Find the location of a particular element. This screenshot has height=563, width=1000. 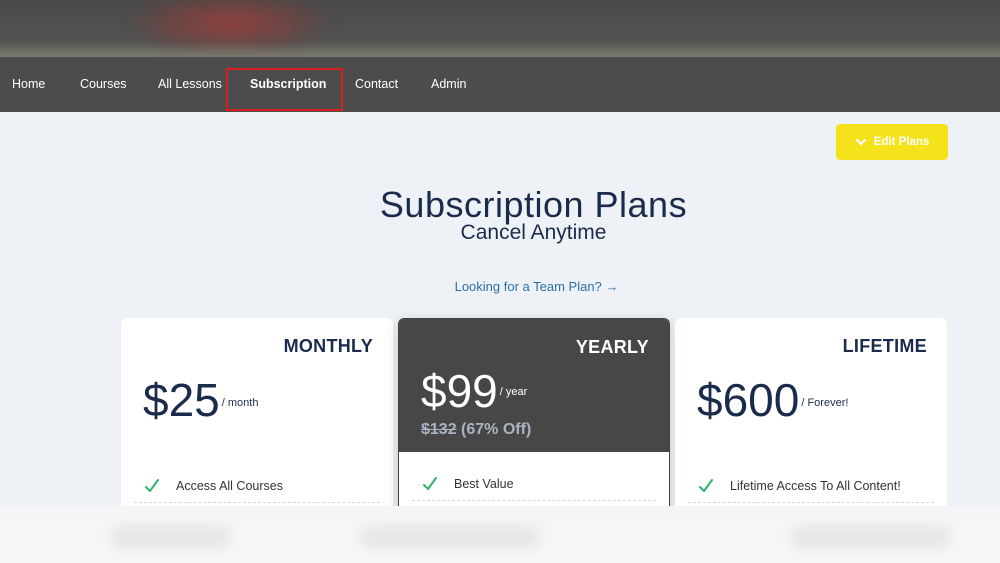

plan-feature: Access All Courses is located at coordinates (257, 486).